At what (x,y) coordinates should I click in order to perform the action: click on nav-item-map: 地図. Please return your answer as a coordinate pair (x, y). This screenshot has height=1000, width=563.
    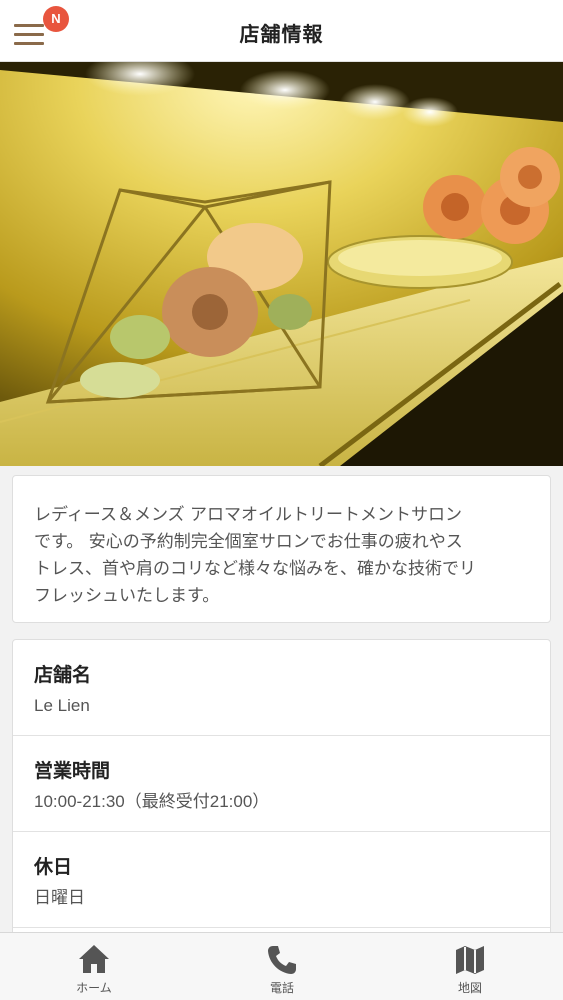
    Looking at the image, I should click on (470, 966).